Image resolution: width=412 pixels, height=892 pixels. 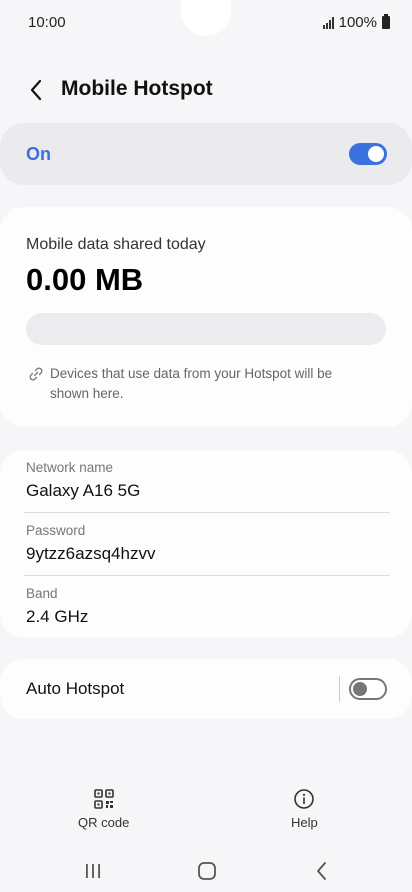 I want to click on password-value: 9ytzz6azsq4hzvv, so click(x=91, y=553).